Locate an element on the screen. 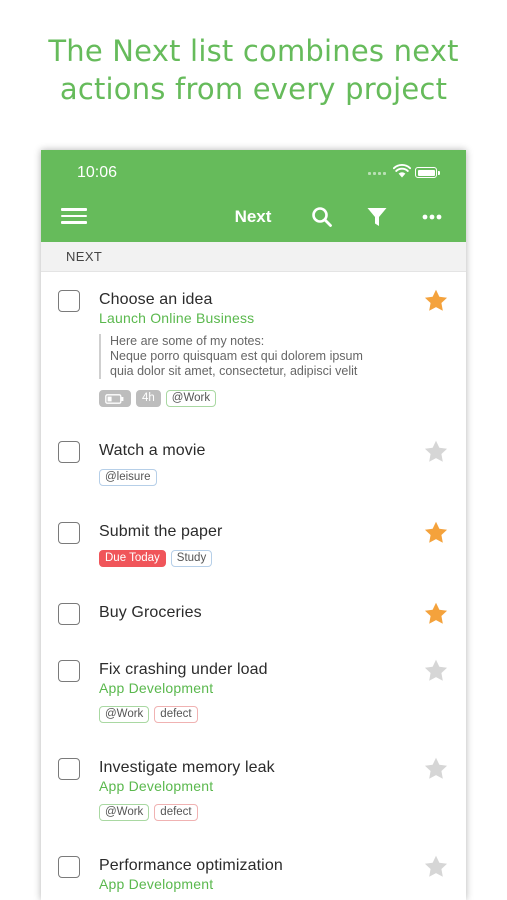 The height and width of the screenshot is (900, 507). energy-tag is located at coordinates (115, 398).